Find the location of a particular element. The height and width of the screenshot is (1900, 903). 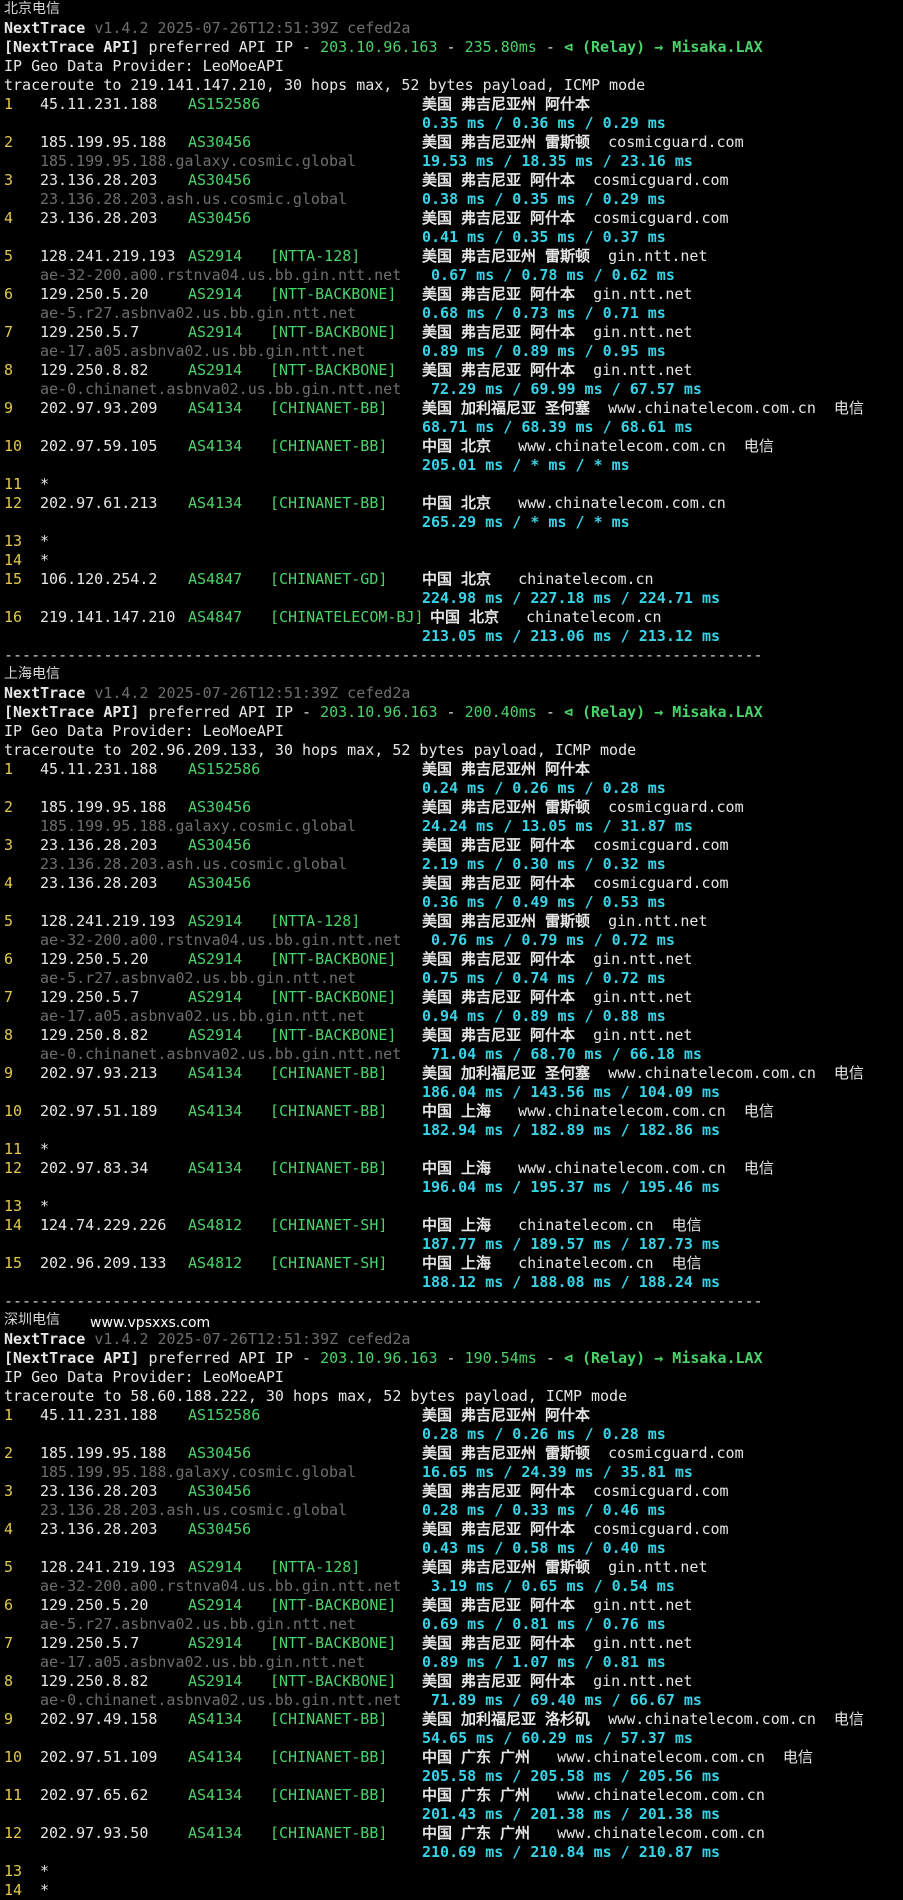

hop-left: 9 202.97.93.213 AS4134 [CHINANET-BB] is located at coordinates (213, 1073).